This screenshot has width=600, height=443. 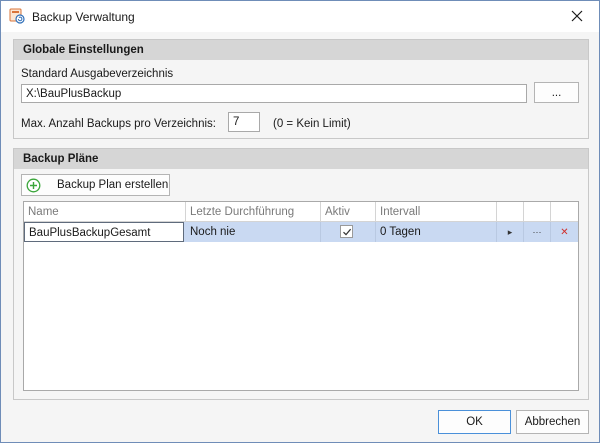 I want to click on column-header-more, so click(x=537, y=212).